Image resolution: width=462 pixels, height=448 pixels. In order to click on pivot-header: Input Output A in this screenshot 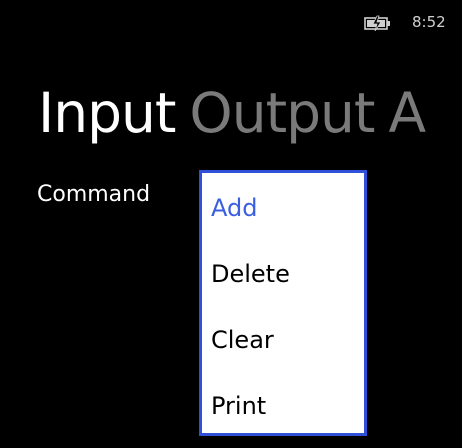, I will do `click(238, 113)`.